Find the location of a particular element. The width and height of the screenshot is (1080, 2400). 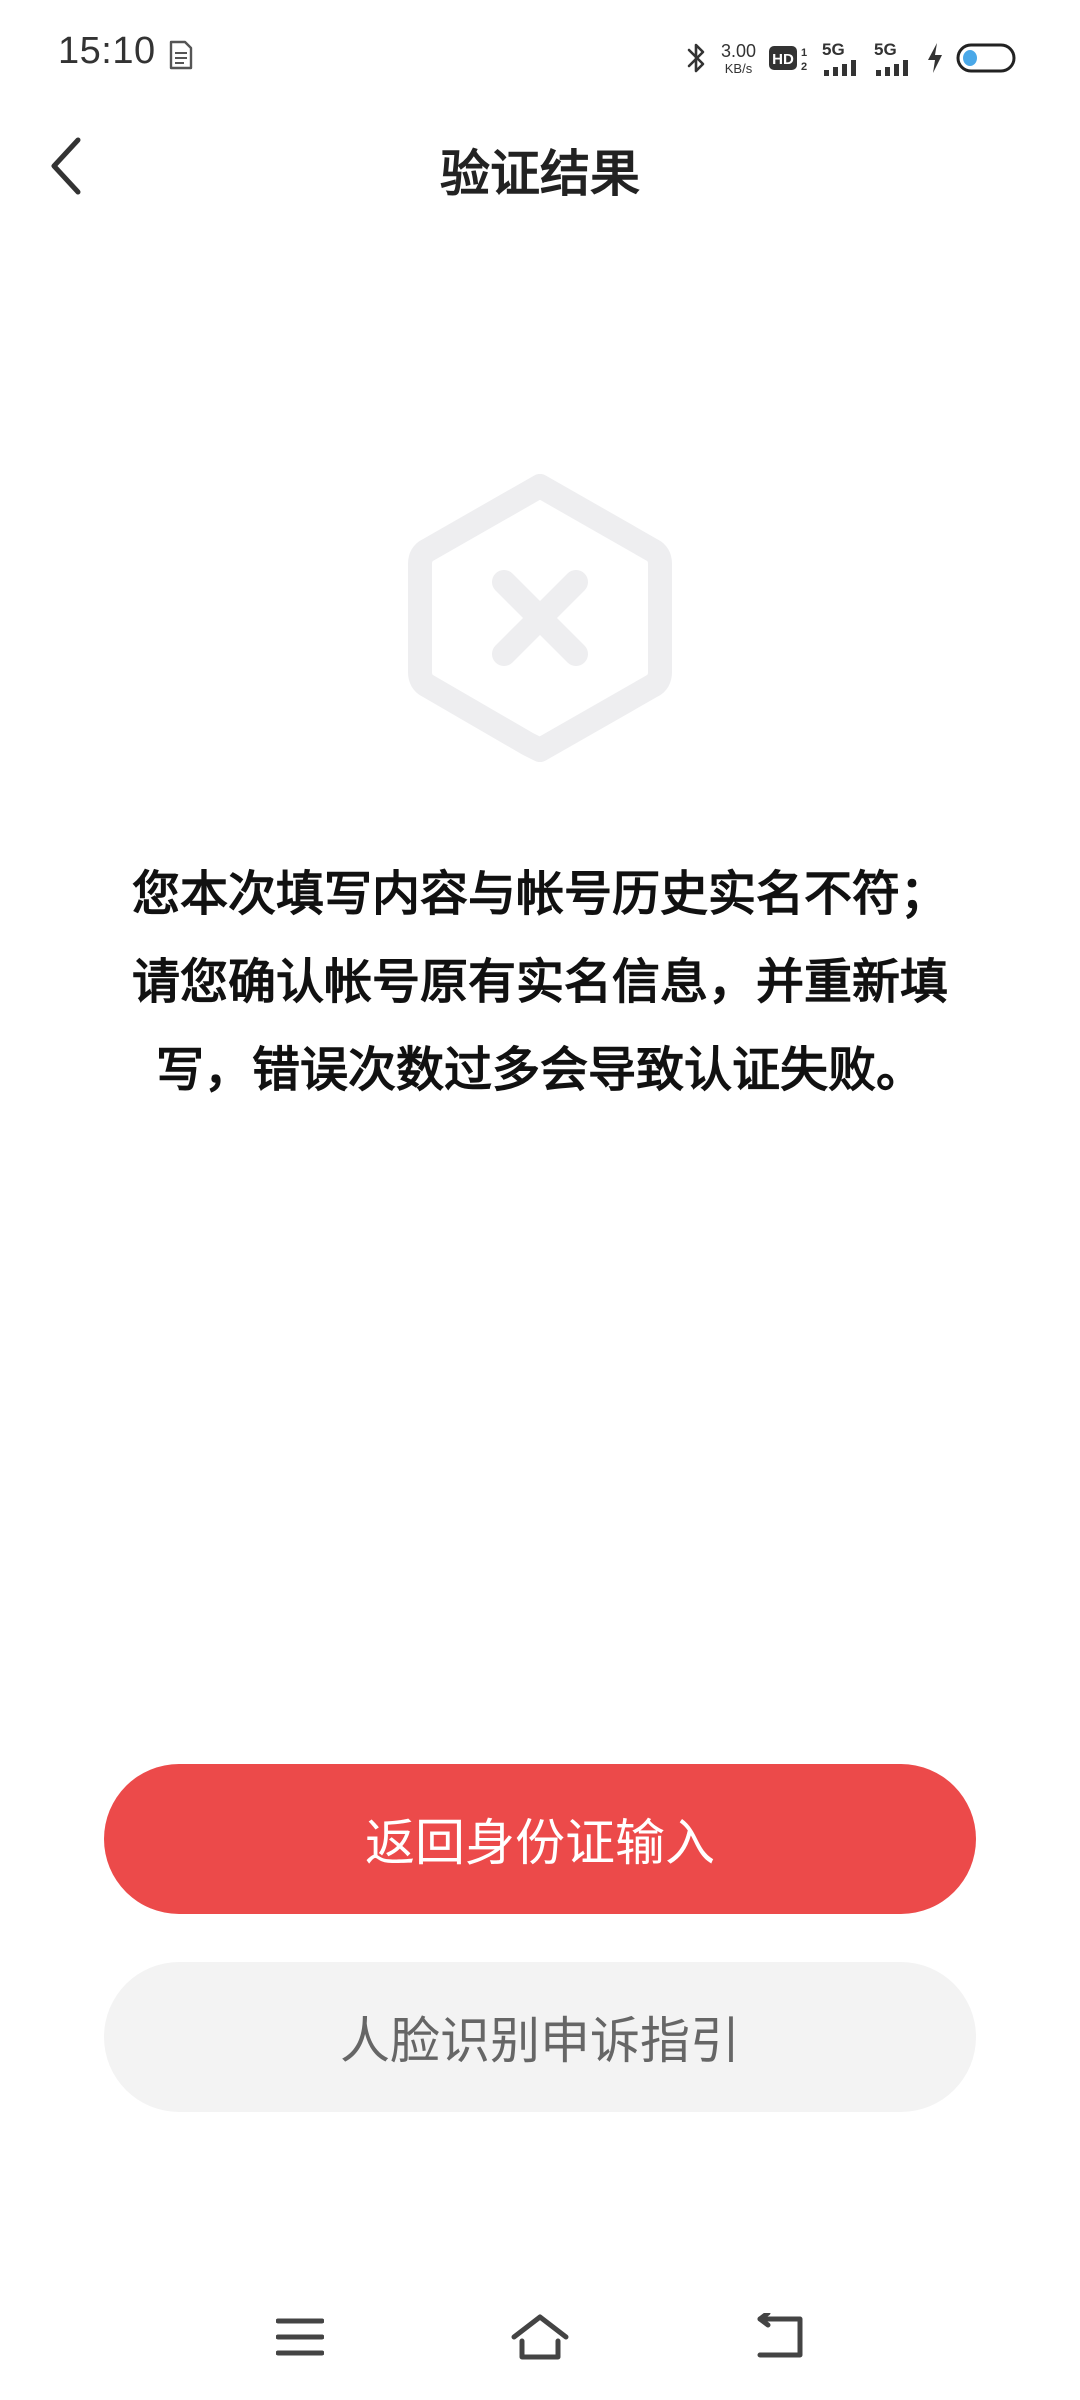

menu-icon is located at coordinates (300, 2339).